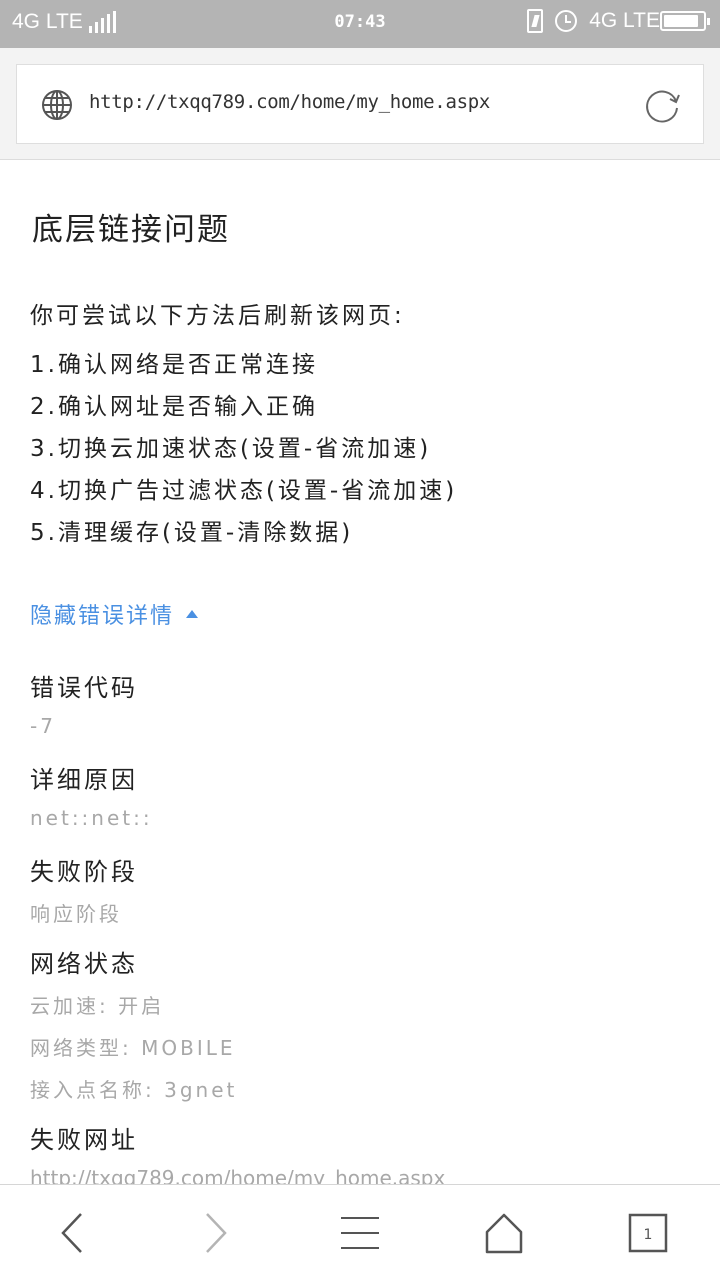  I want to click on failed-url-label: 失败网址, so click(84, 1140).